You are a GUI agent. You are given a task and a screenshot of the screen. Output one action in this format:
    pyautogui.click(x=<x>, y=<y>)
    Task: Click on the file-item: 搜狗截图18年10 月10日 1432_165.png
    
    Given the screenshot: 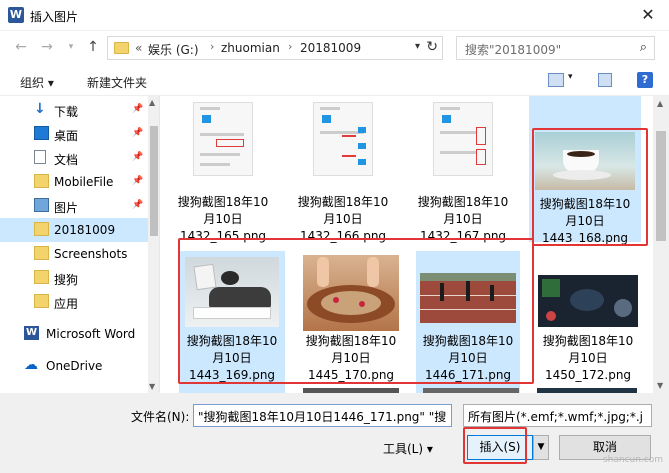 What is the action you would take?
    pyautogui.click(x=223, y=169)
    